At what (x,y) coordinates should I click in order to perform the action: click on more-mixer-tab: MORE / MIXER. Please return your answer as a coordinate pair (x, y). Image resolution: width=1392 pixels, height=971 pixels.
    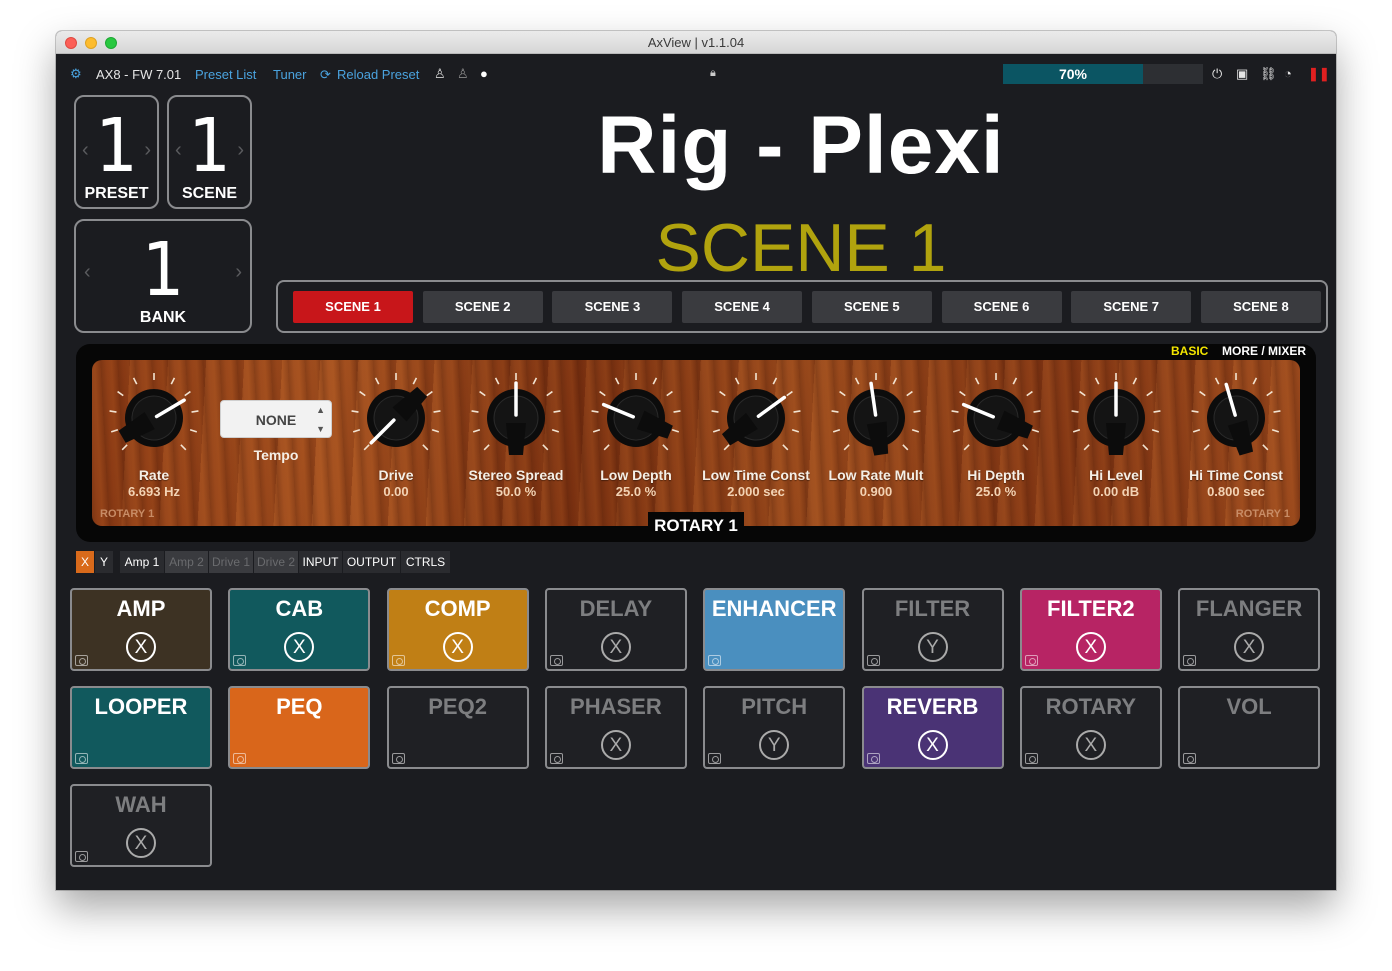
    Looking at the image, I should click on (1264, 351).